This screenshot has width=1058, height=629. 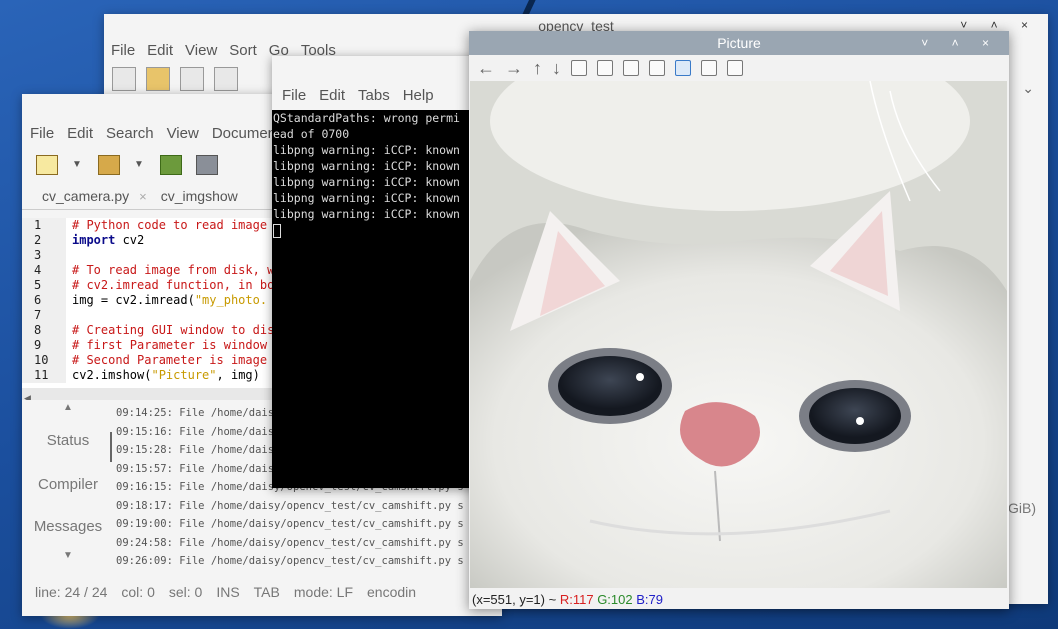 What do you see at coordinates (537, 68) in the screenshot?
I see `pan-up-icon: ↑` at bounding box center [537, 68].